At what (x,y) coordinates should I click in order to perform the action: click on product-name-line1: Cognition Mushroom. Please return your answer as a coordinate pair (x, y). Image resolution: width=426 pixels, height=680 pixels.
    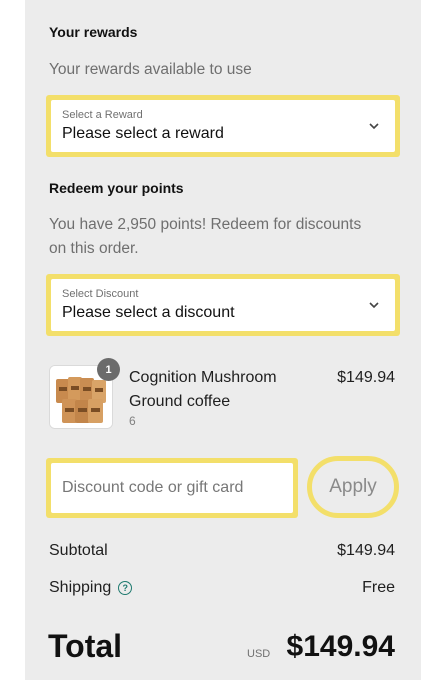
    Looking at the image, I should click on (203, 377).